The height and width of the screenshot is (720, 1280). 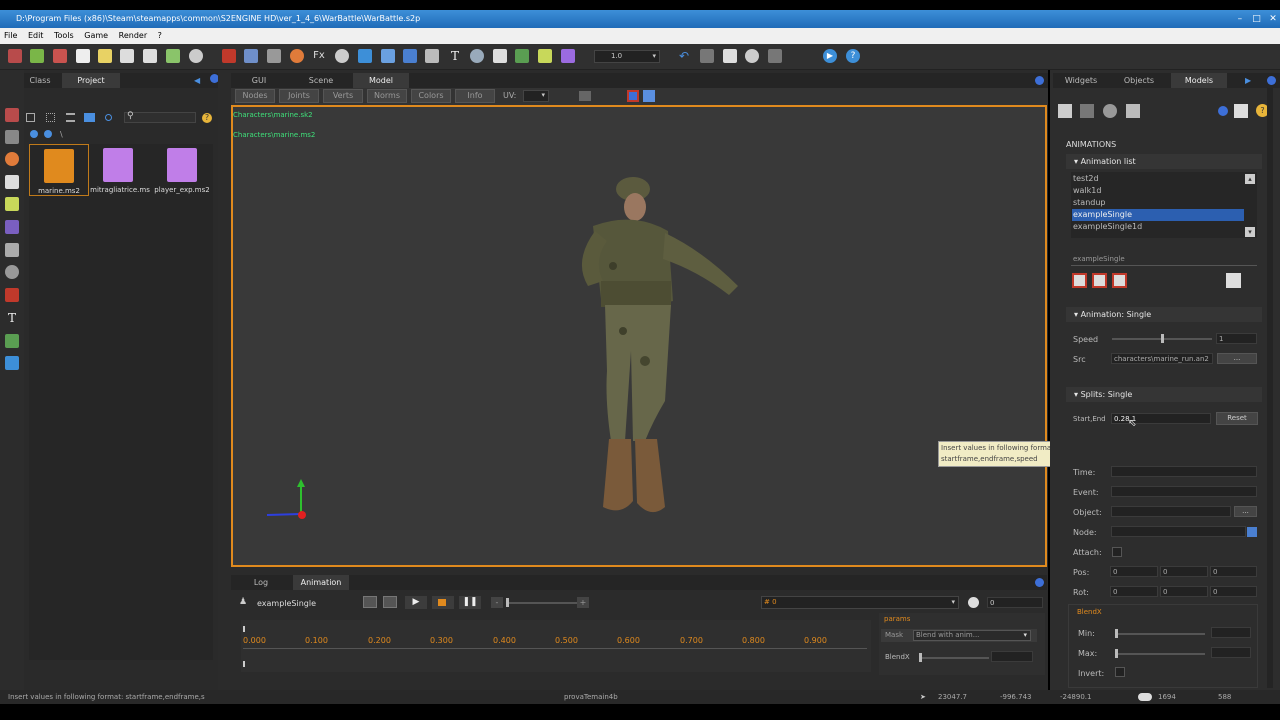 What do you see at coordinates (431, 96) in the screenshot?
I see `colors-button: Colors` at bounding box center [431, 96].